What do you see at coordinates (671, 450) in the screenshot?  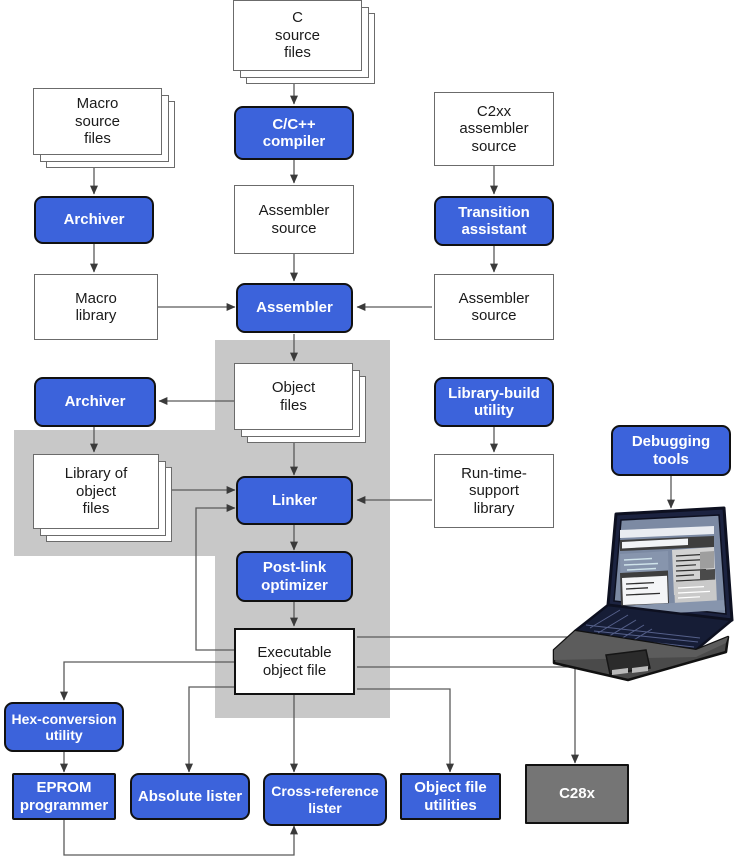 I see `debugging-tools-node: Debugging tools` at bounding box center [671, 450].